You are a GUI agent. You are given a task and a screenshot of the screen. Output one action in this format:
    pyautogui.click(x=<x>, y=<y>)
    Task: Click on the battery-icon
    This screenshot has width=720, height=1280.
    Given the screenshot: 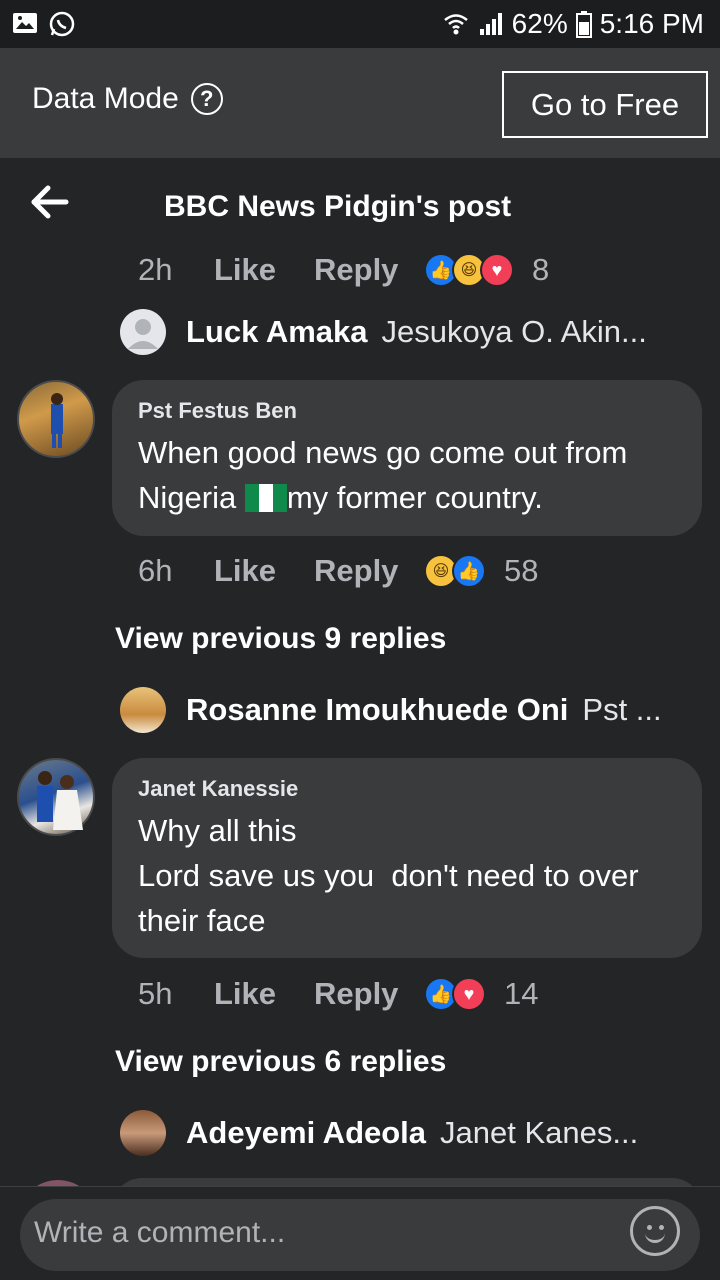 What is the action you would take?
    pyautogui.click(x=583, y=24)
    